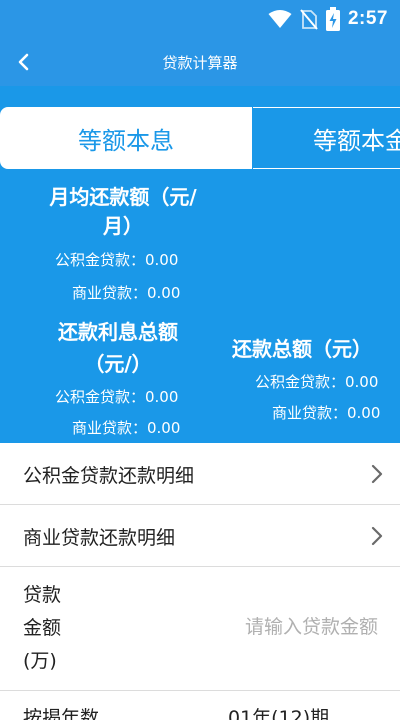  I want to click on loan-amount-label: 贷款 金额 (万), so click(42, 628).